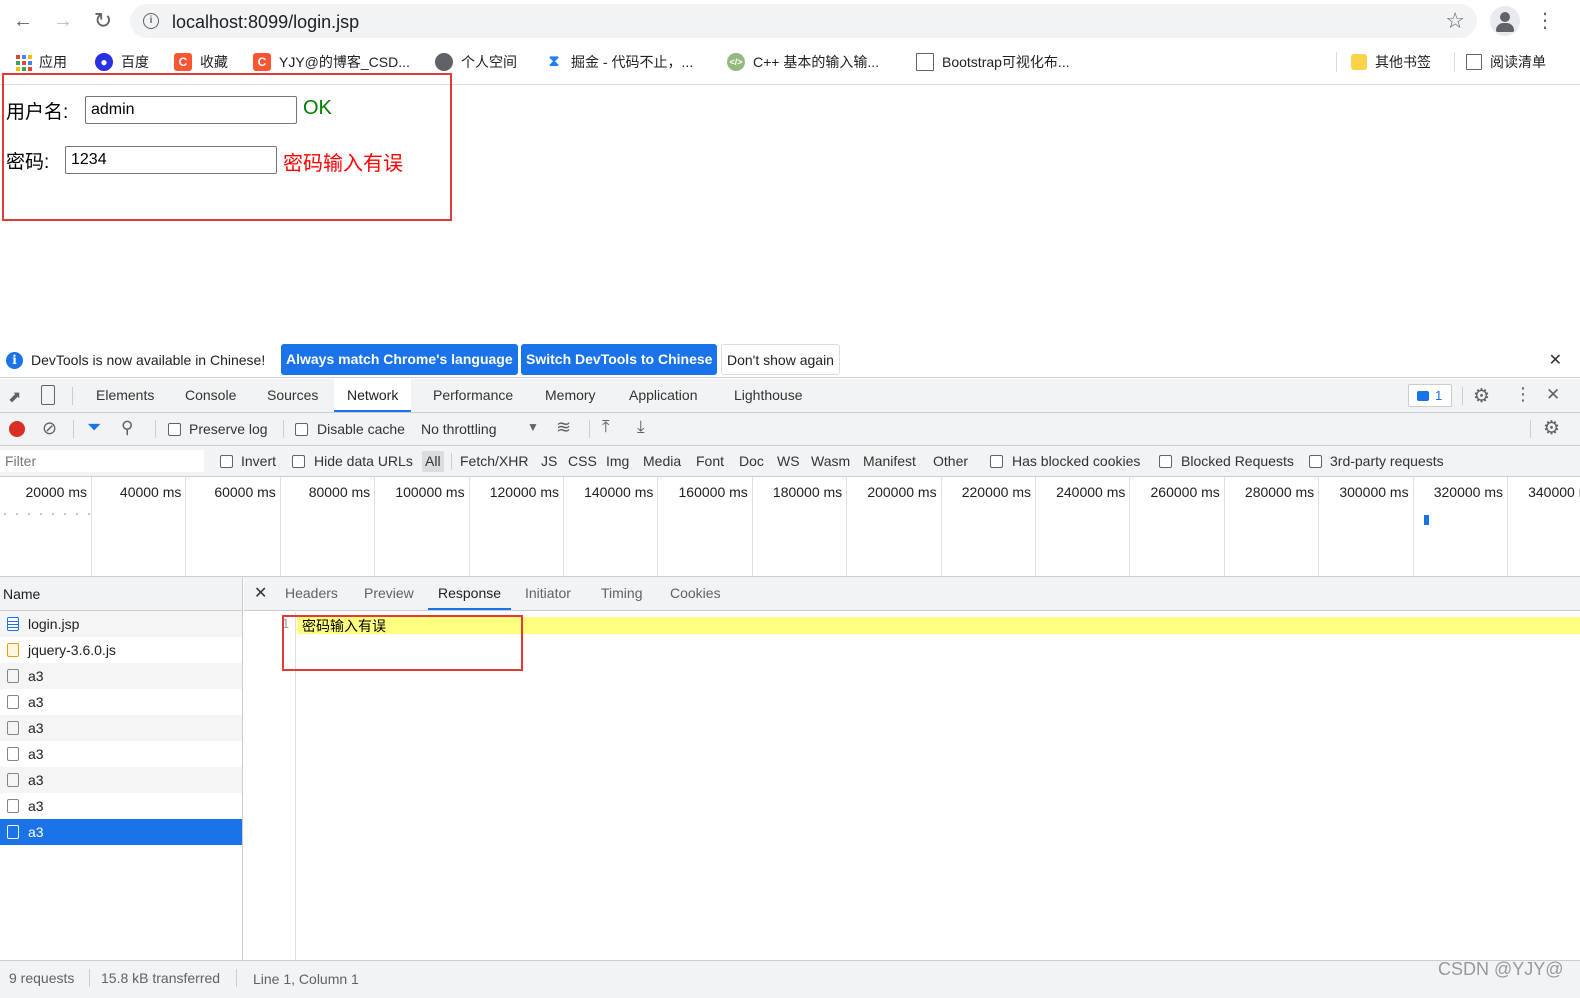 This screenshot has width=1580, height=998. What do you see at coordinates (41, 62) in the screenshot?
I see `bookmark-apps: 应用` at bounding box center [41, 62].